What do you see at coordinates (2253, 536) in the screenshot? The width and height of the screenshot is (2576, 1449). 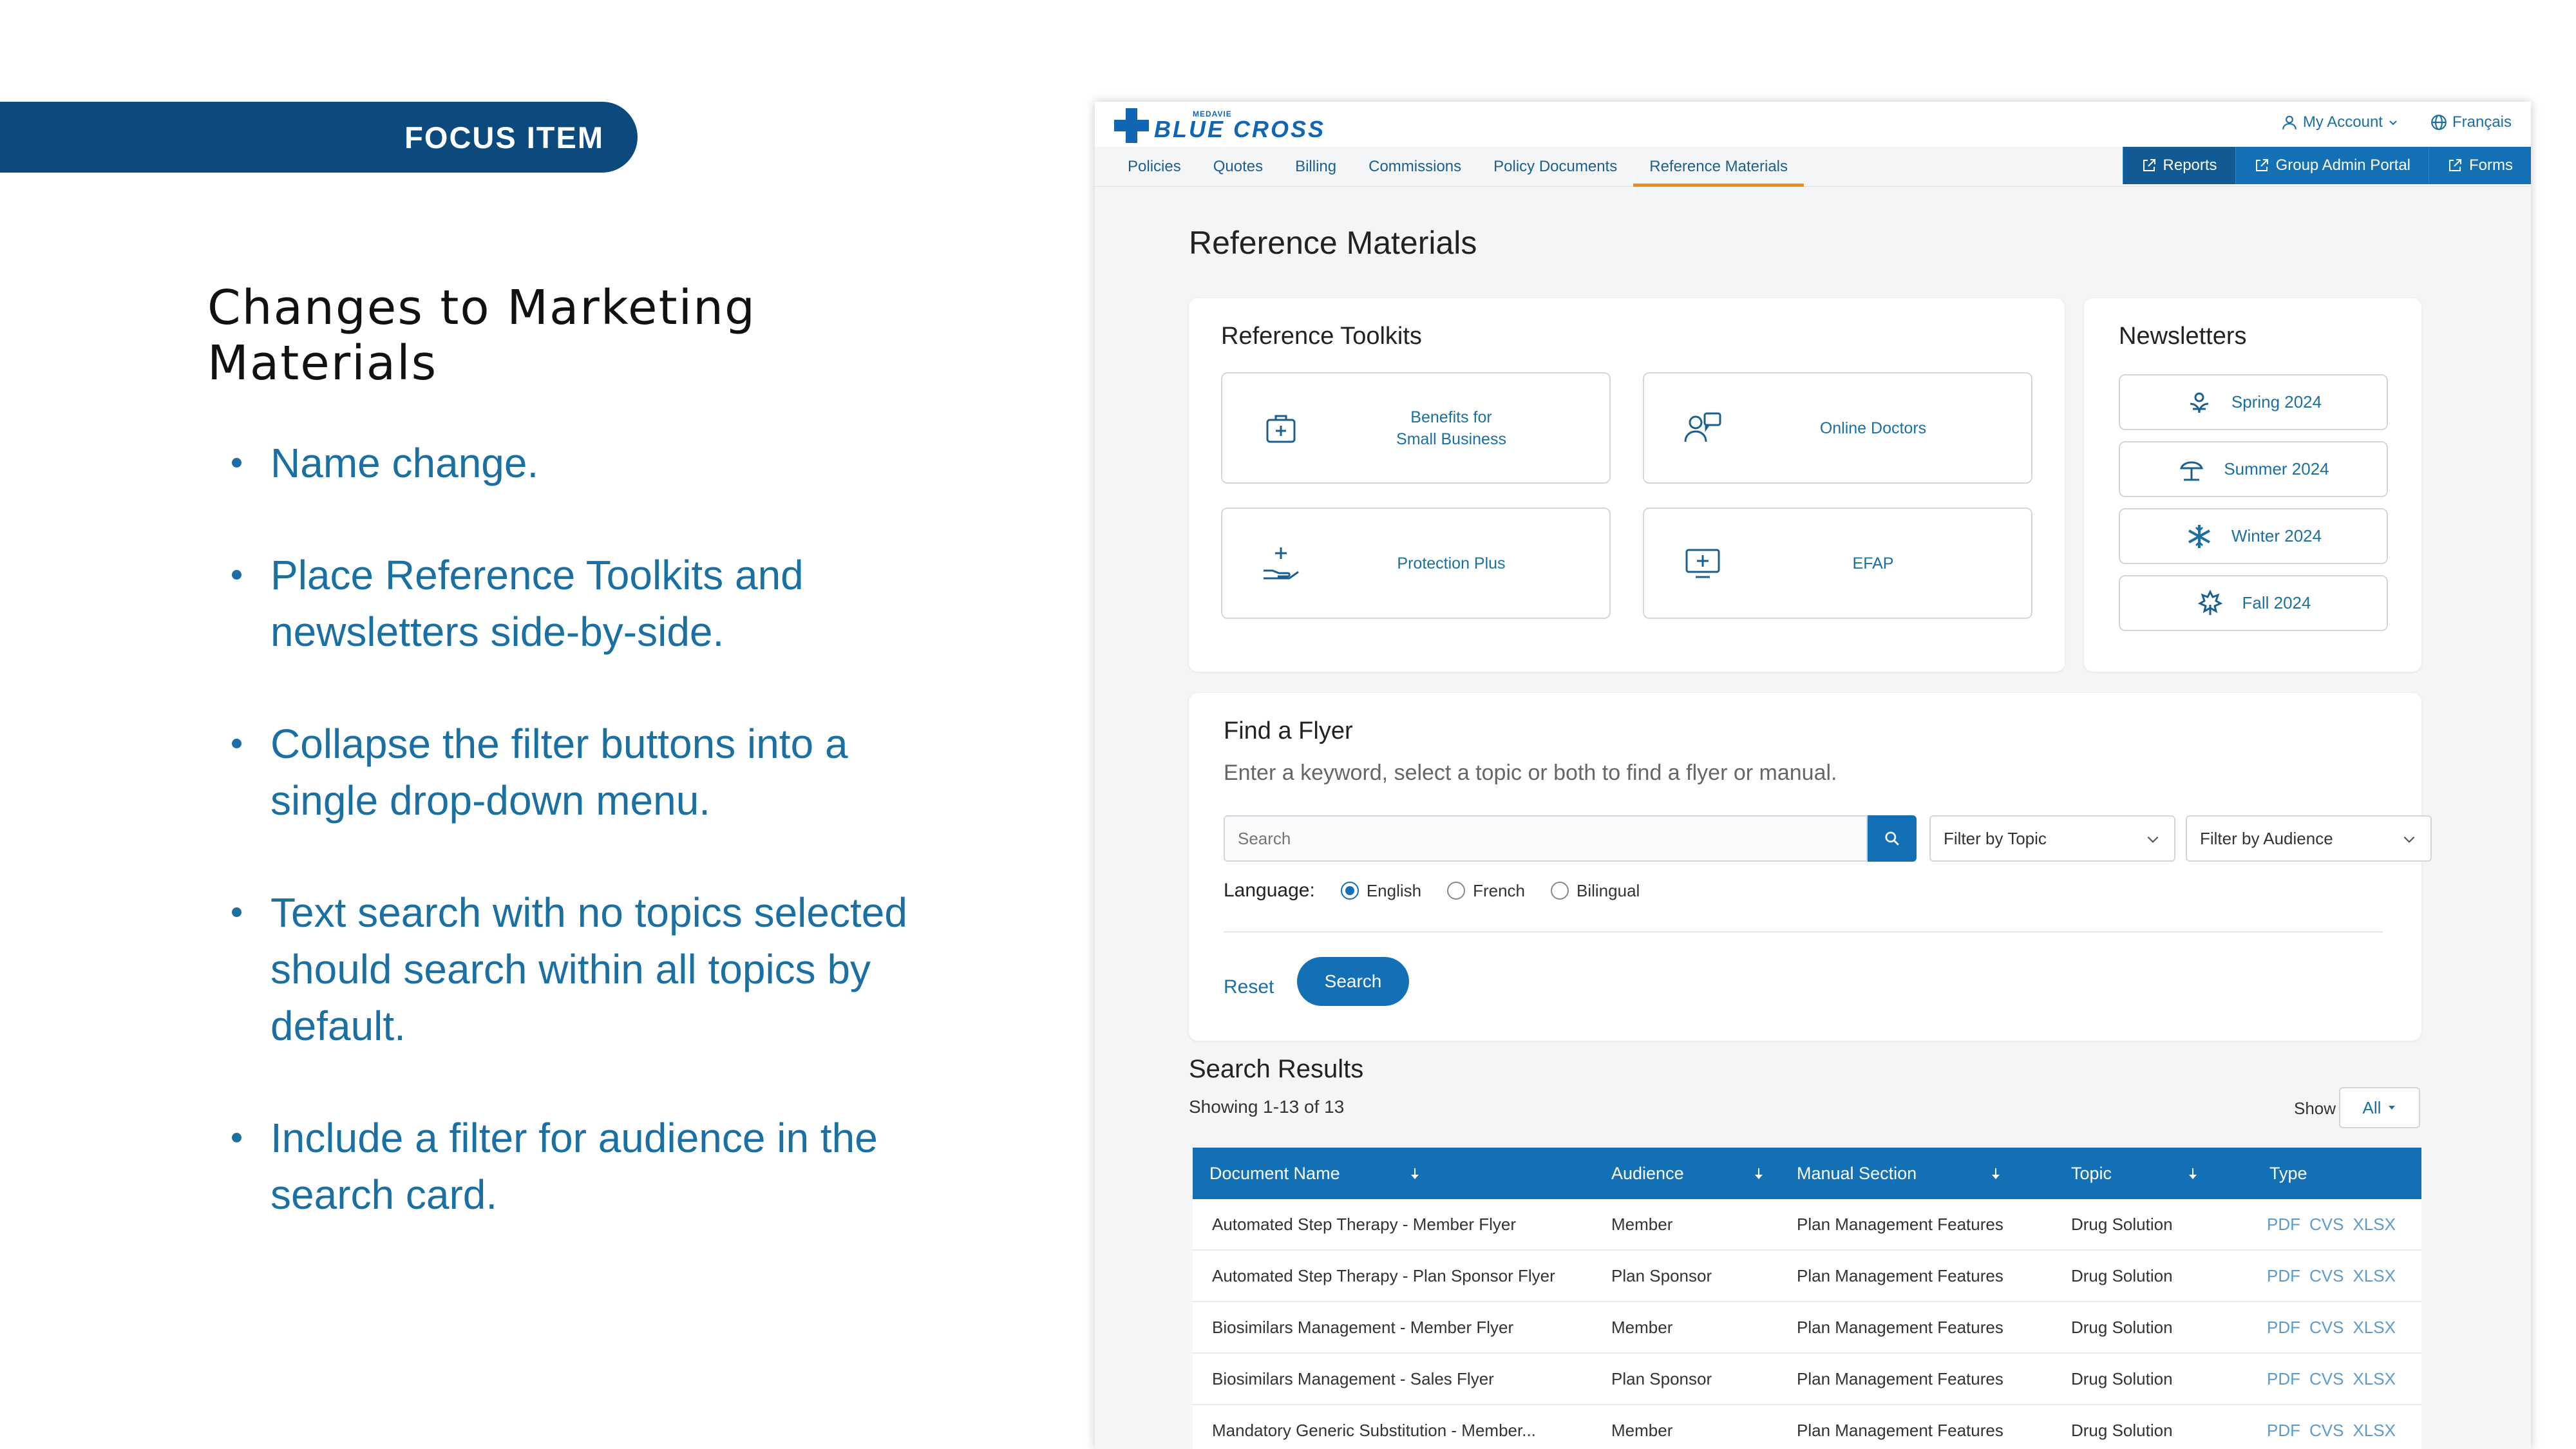 I see `newsletter-winter-2024: Winter 2024` at bounding box center [2253, 536].